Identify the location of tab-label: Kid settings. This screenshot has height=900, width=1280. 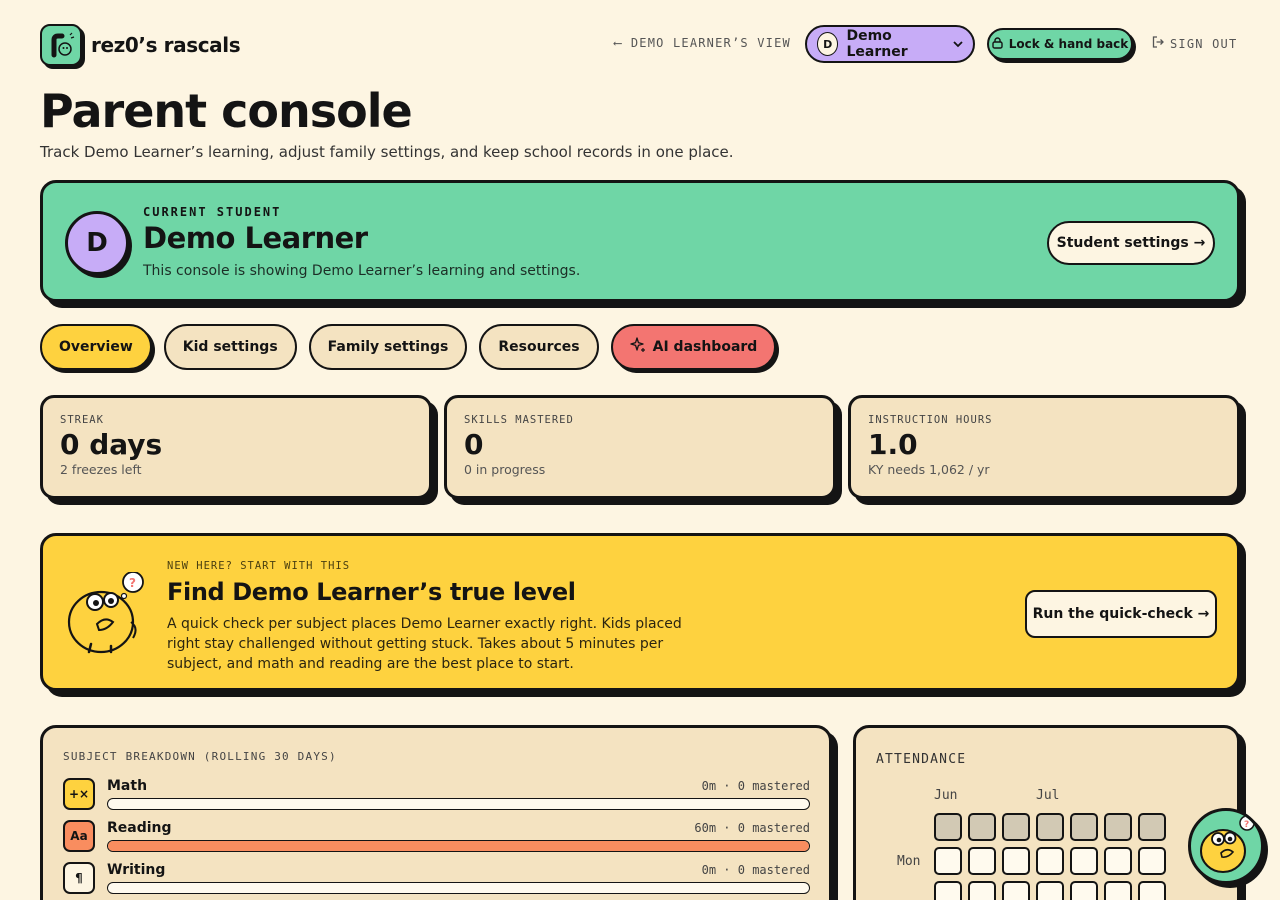
(230, 347).